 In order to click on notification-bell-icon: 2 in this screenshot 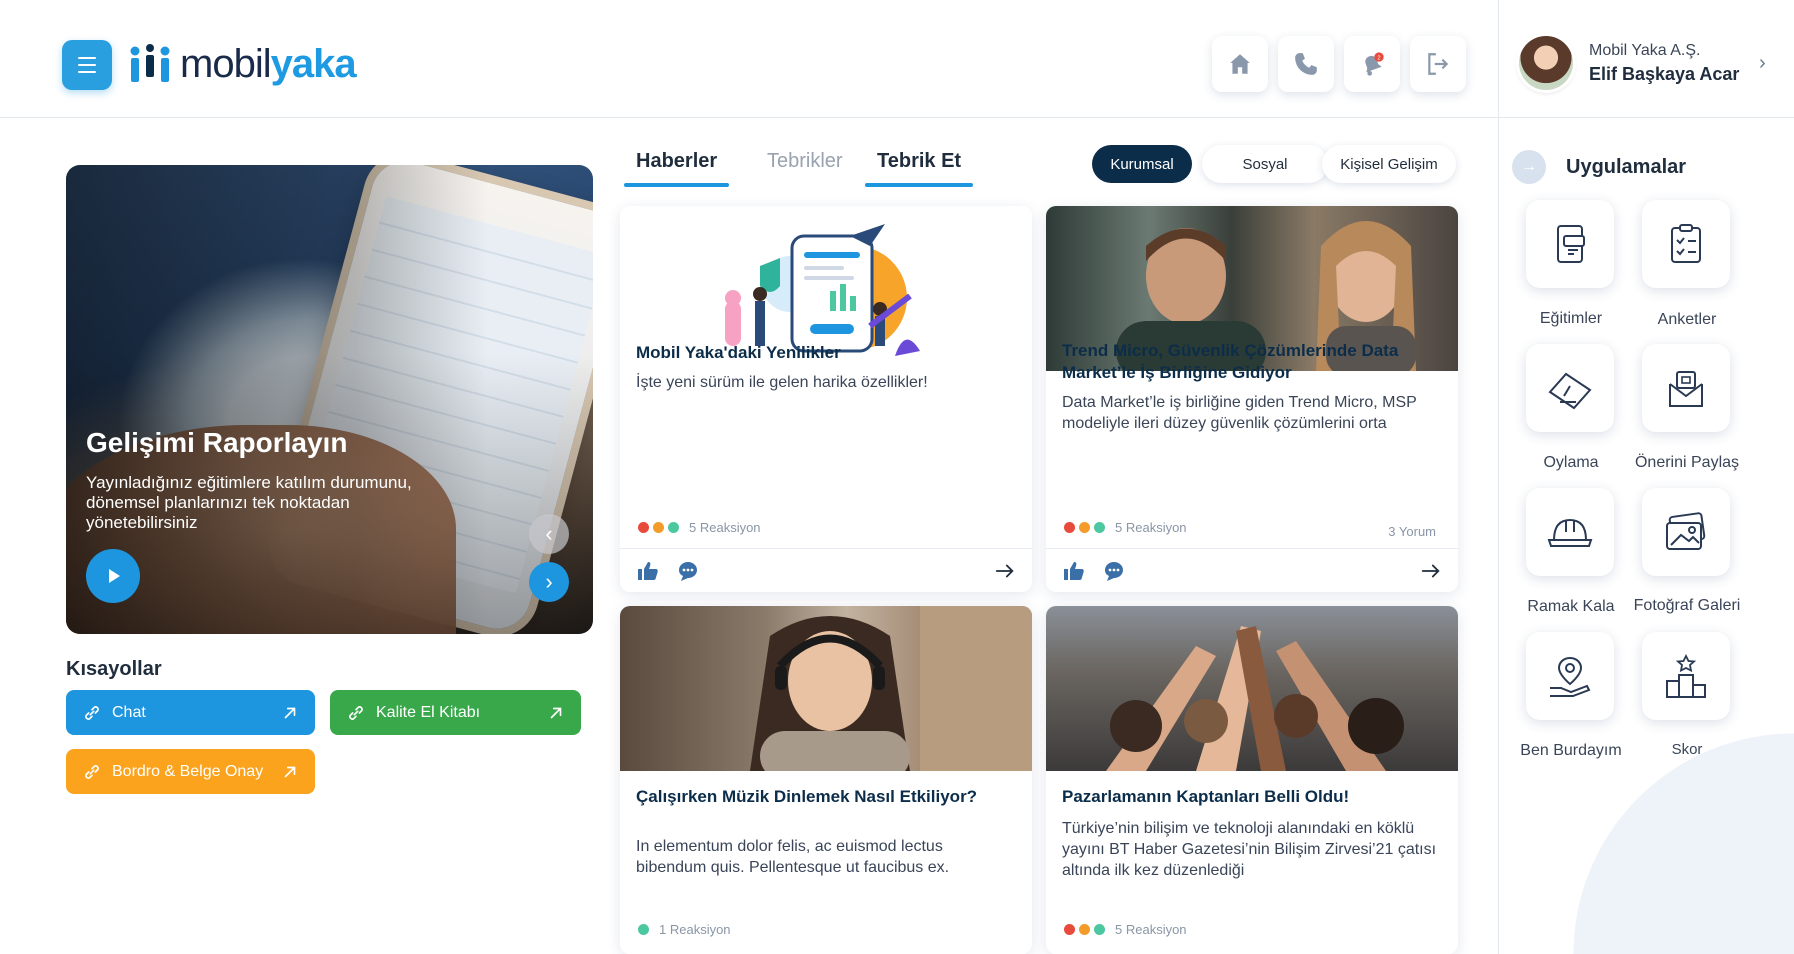, I will do `click(1374, 64)`.